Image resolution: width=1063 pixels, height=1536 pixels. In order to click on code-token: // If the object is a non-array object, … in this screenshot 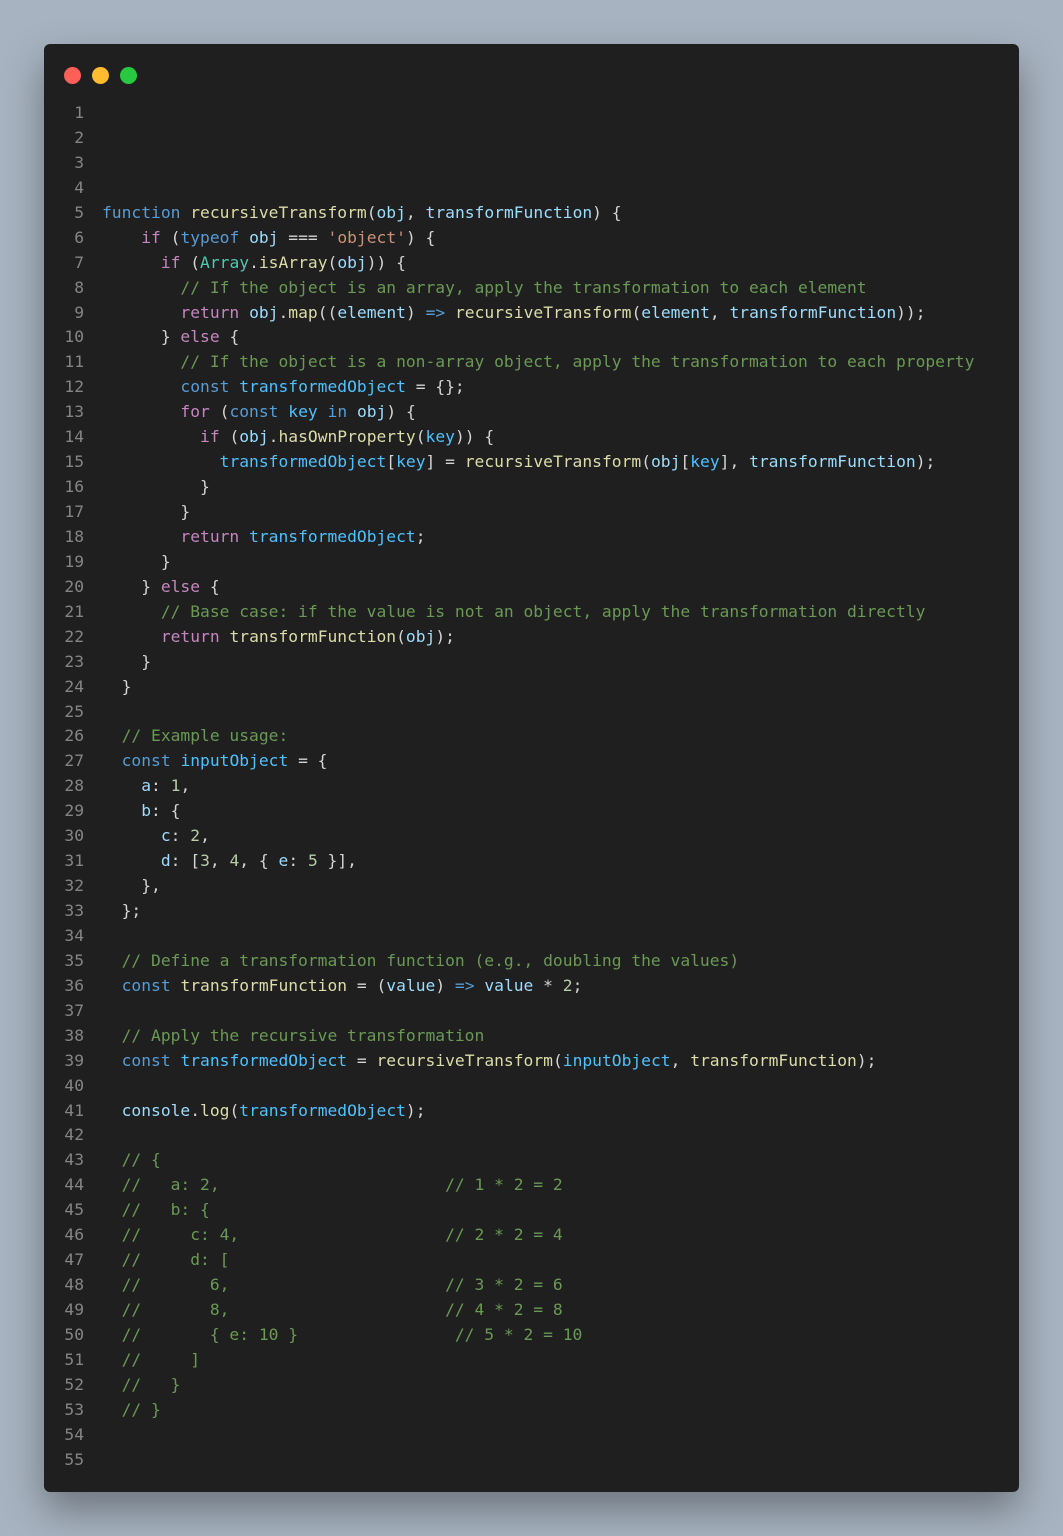, I will do `click(577, 362)`.